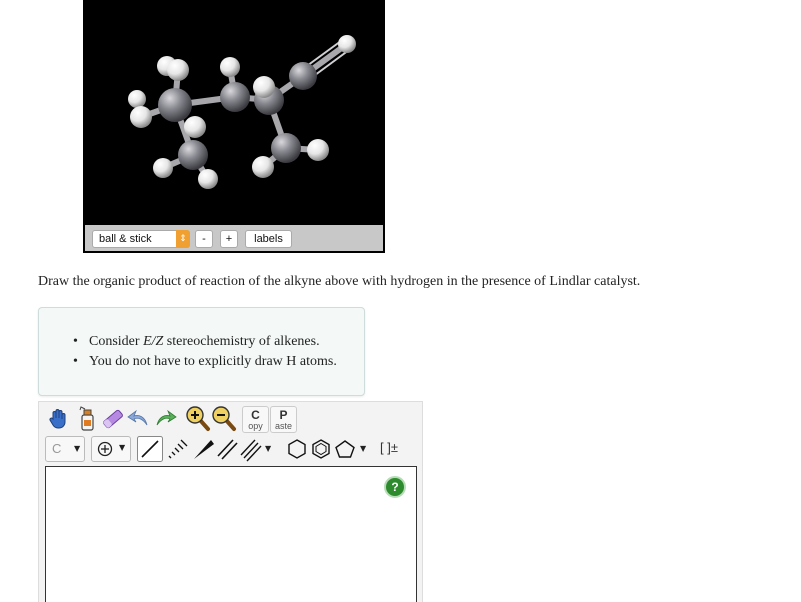 Image resolution: width=801 pixels, height=602 pixels. Describe the element at coordinates (183, 239) in the screenshot. I see `select-updown-icon: ⇕` at that location.